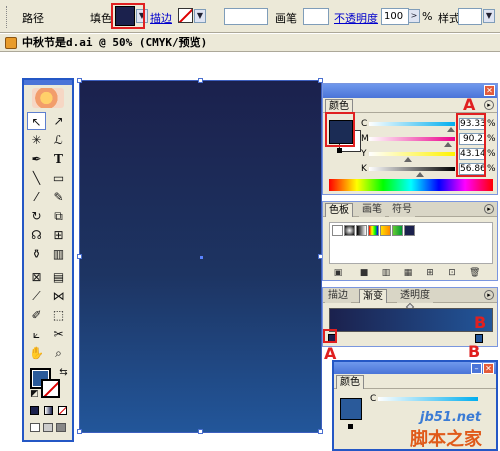 The height and width of the screenshot is (451, 500). Describe the element at coordinates (412, 169) in the screenshot. I see `channel-k-slider` at that location.